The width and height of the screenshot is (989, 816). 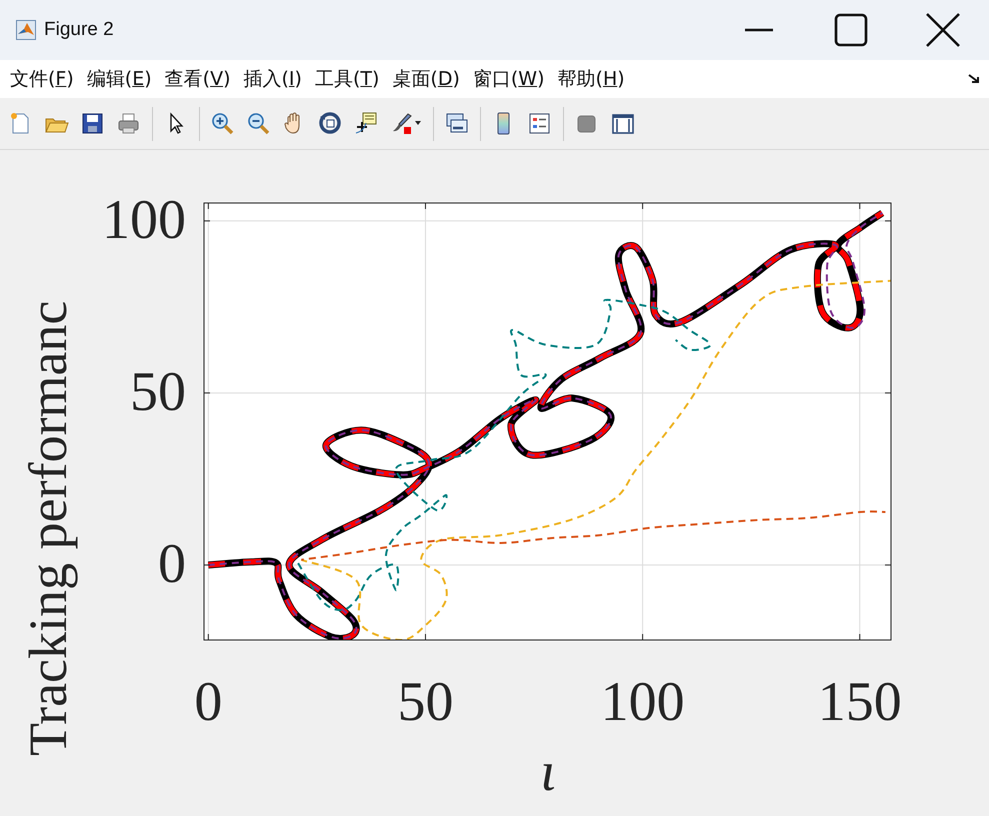 What do you see at coordinates (508, 79) in the screenshot?
I see `menu-item: 窗口(W)` at bounding box center [508, 79].